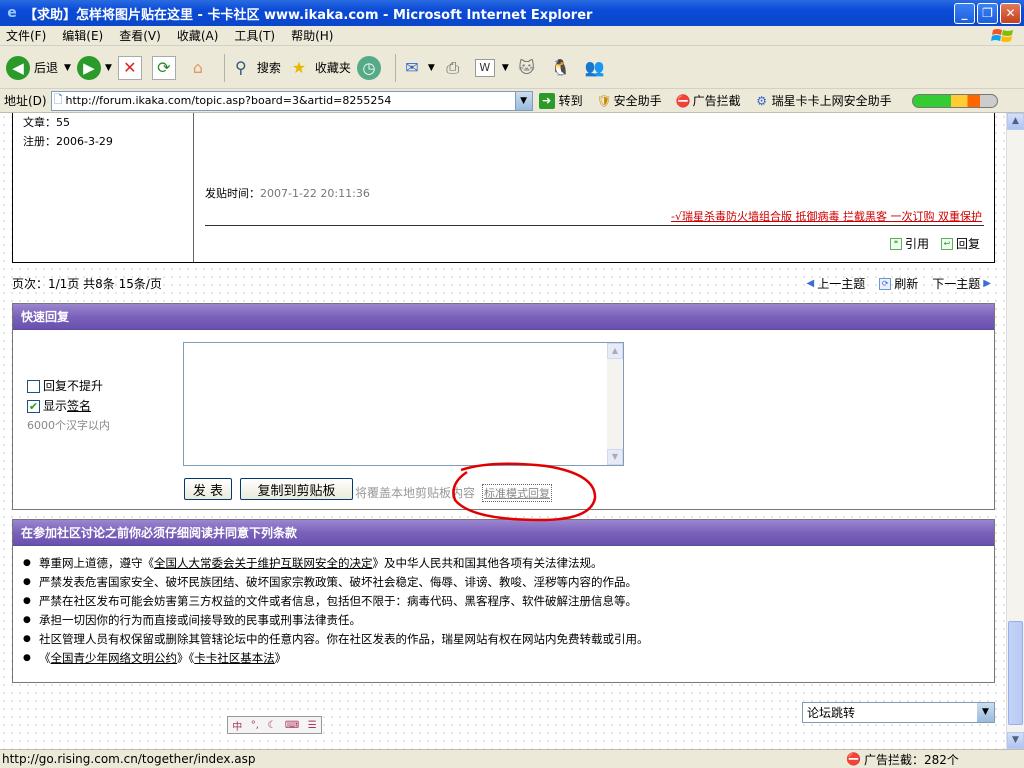 The width and height of the screenshot is (1024, 768). I want to click on no-bump-checkbox, so click(33, 386).